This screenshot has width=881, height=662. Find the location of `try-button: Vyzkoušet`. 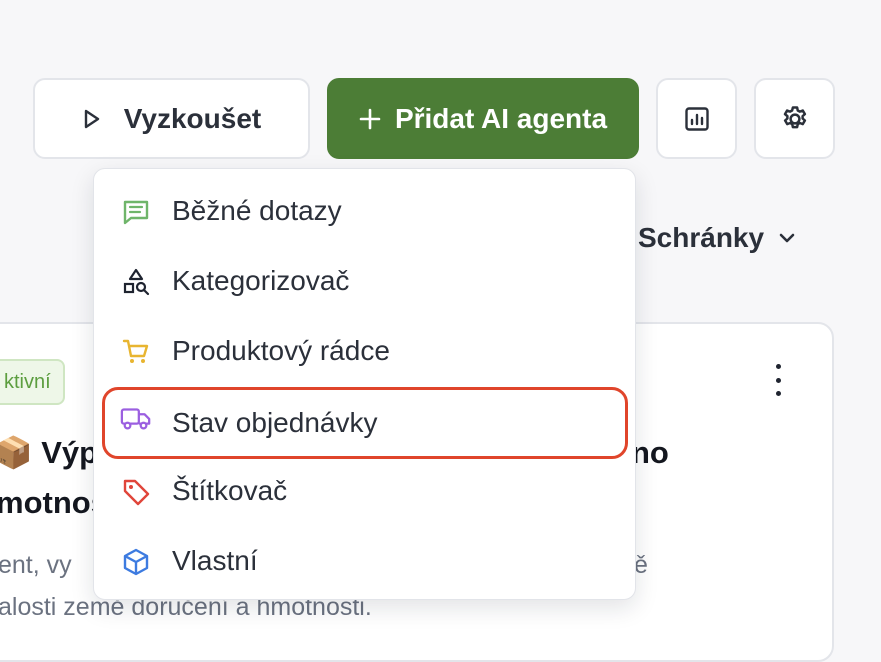

try-button: Vyzkoušet is located at coordinates (171, 118).